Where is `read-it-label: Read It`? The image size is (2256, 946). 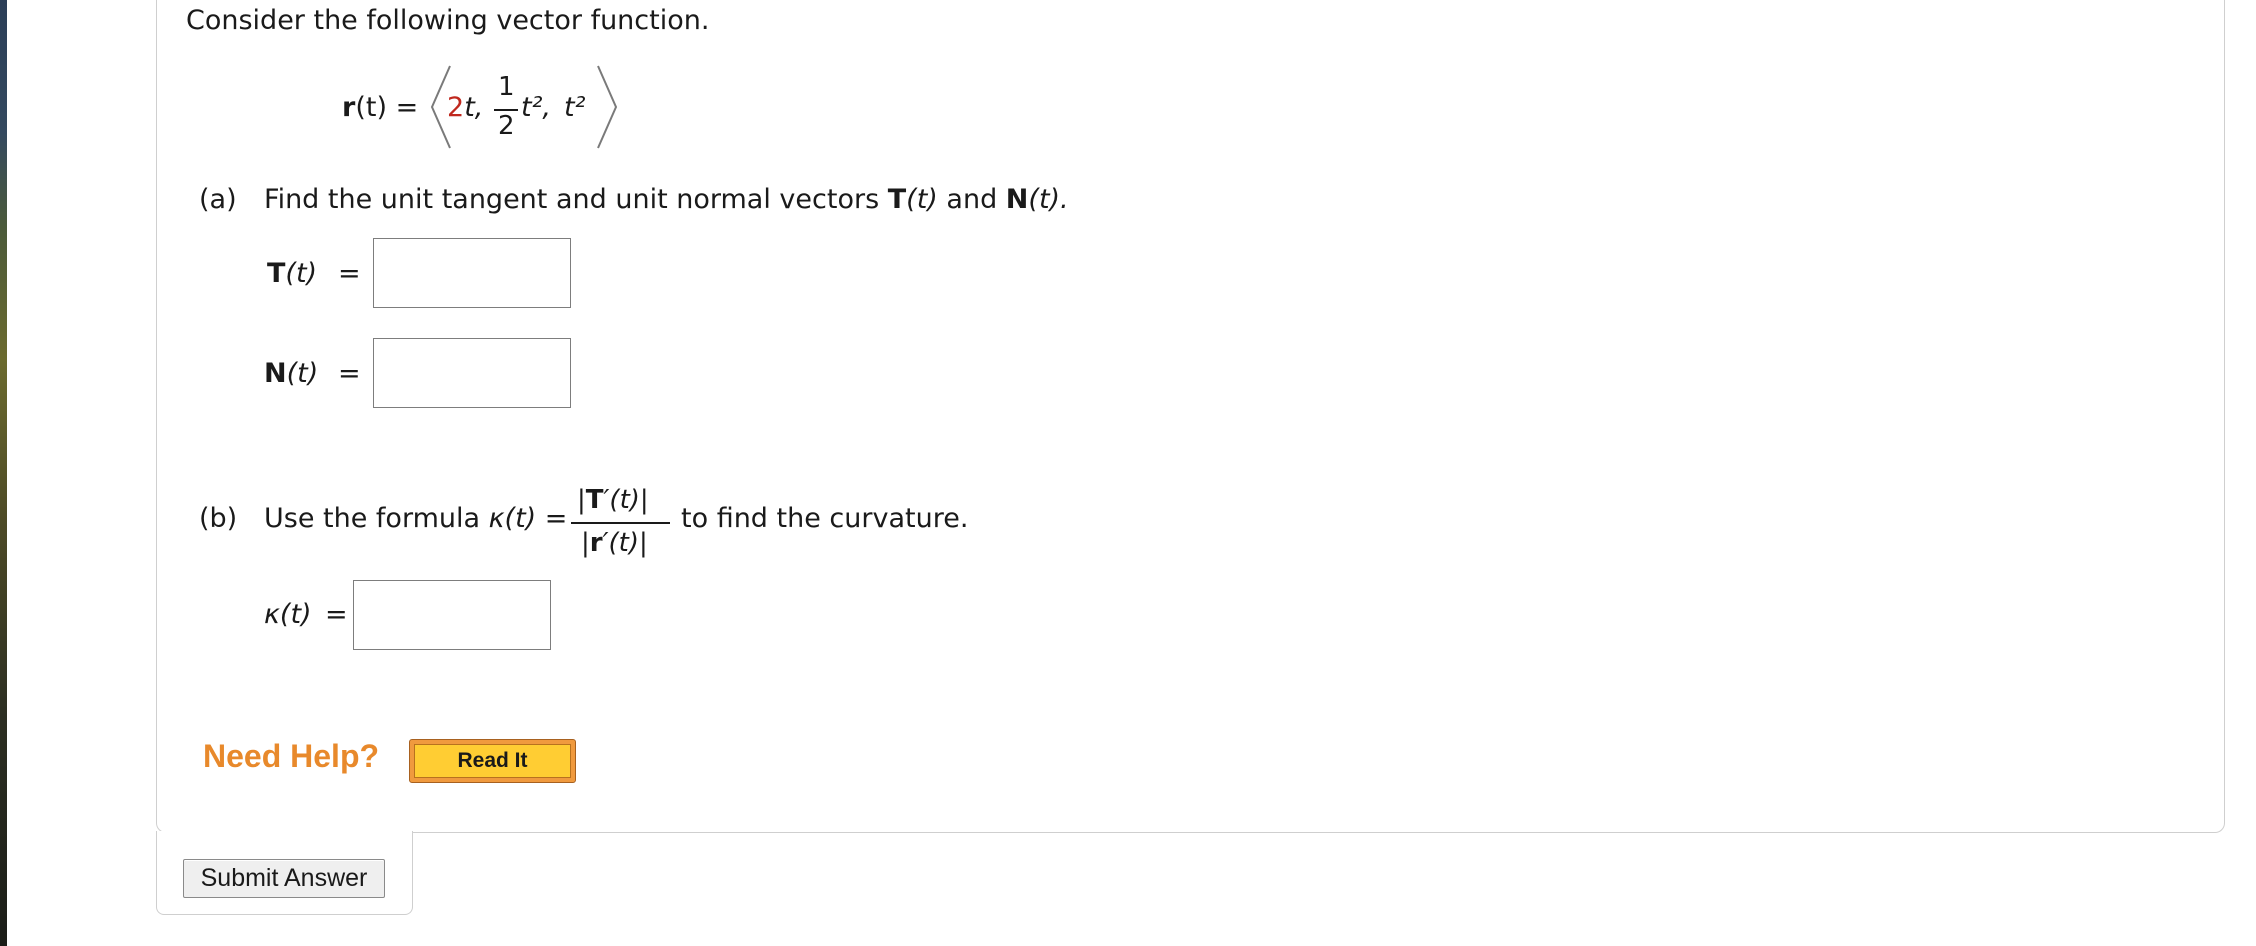
read-it-label: Read It is located at coordinates (492, 761).